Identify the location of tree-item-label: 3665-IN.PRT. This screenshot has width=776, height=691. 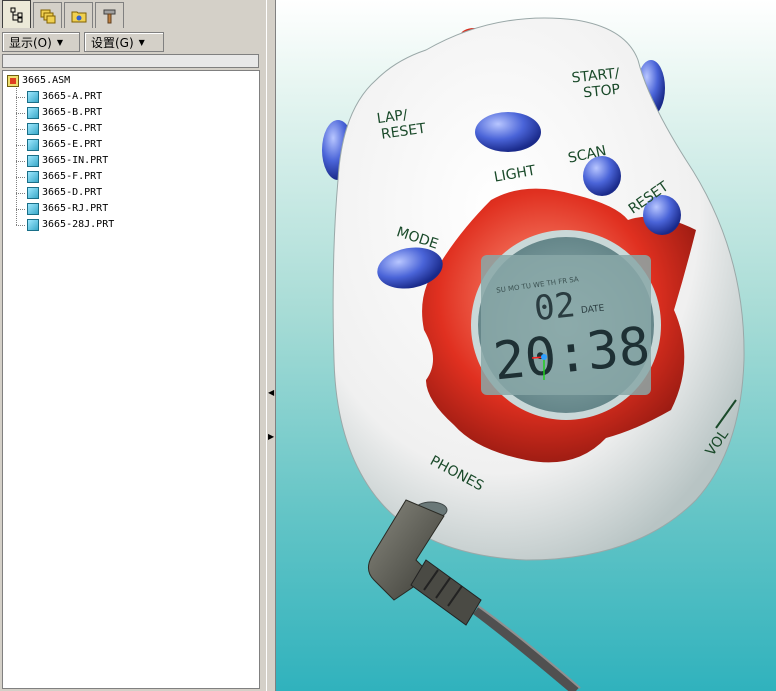
(75, 160).